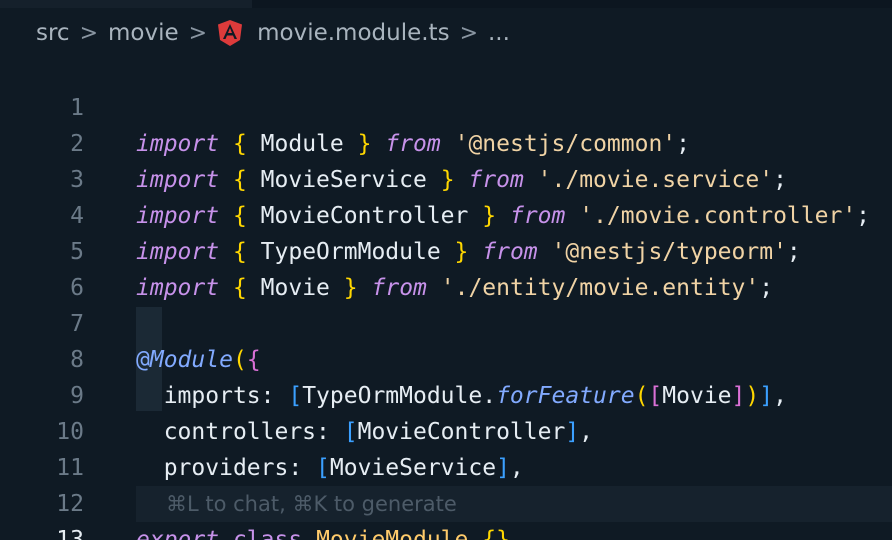  Describe the element at coordinates (311, 504) in the screenshot. I see `inline-ai-hint: ⌘L to chat, ⌘K to generate` at that location.